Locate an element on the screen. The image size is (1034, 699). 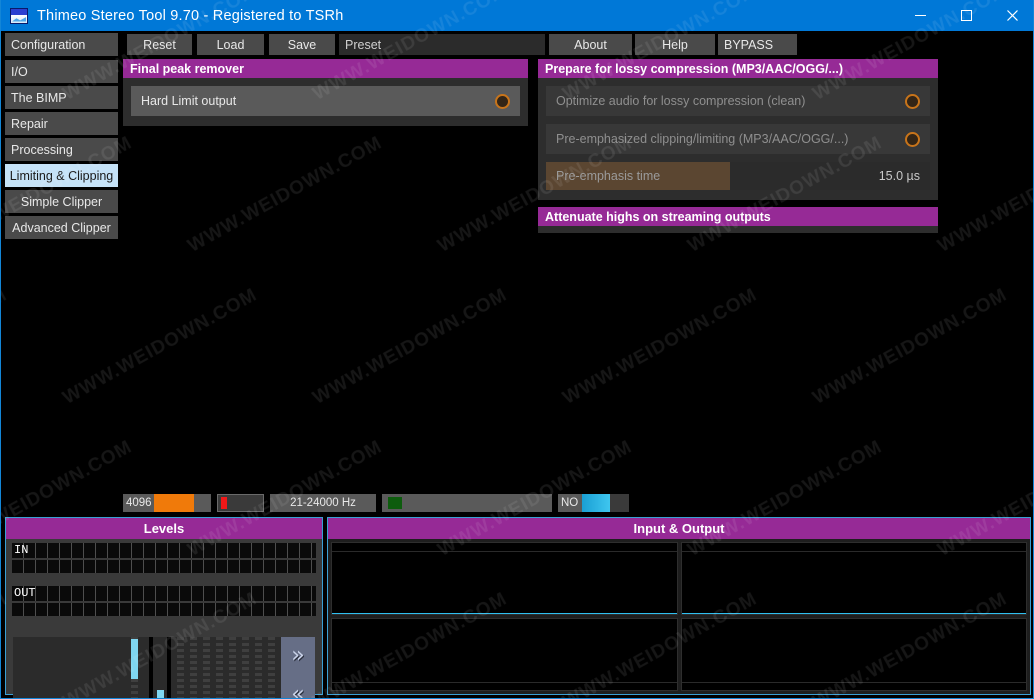
panel-attenuate-highs: Attenuate highs on streaming outputs is located at coordinates (738, 220).